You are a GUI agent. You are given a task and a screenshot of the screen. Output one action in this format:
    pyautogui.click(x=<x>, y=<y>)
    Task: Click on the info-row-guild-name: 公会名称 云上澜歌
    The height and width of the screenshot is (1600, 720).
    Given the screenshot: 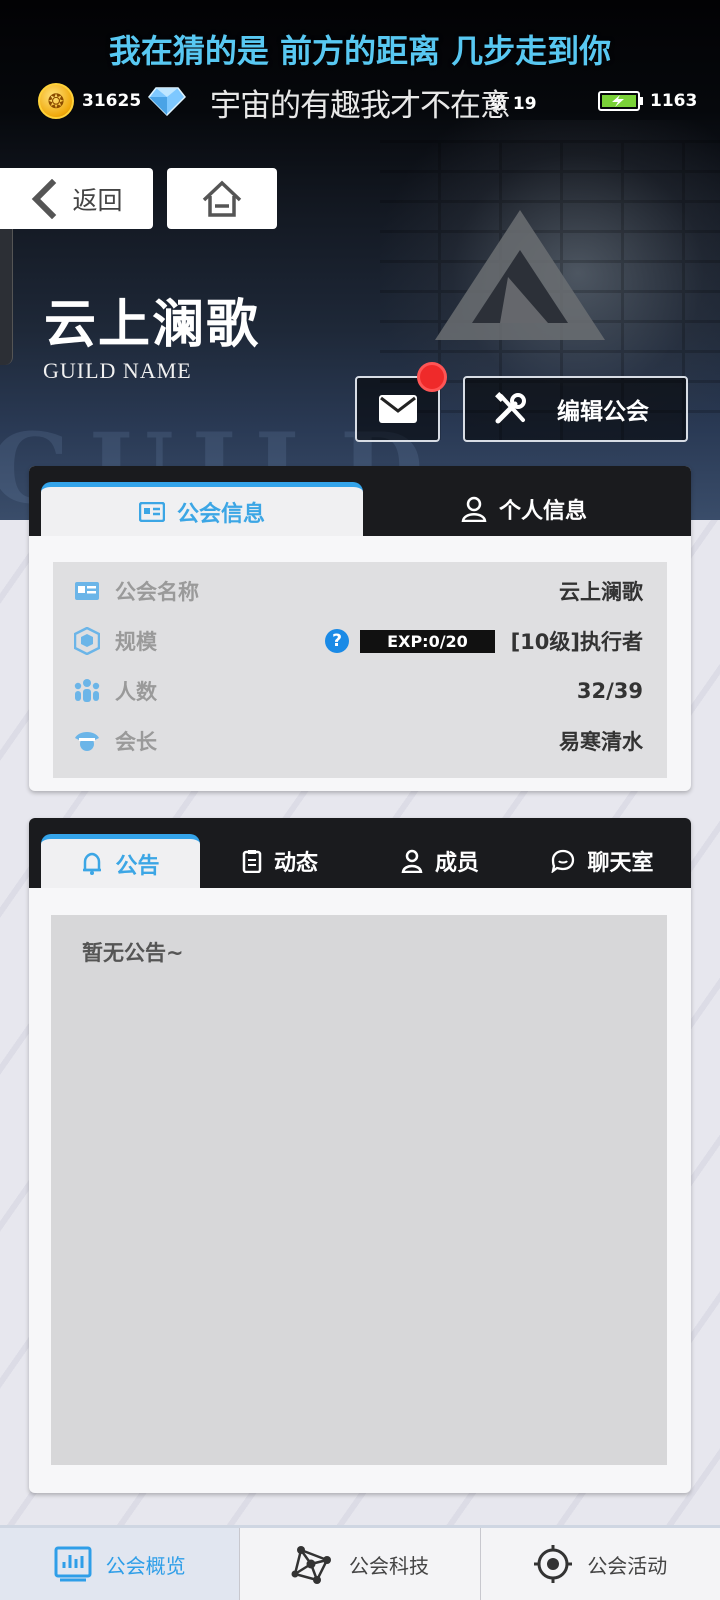 What is the action you would take?
    pyautogui.click(x=360, y=591)
    